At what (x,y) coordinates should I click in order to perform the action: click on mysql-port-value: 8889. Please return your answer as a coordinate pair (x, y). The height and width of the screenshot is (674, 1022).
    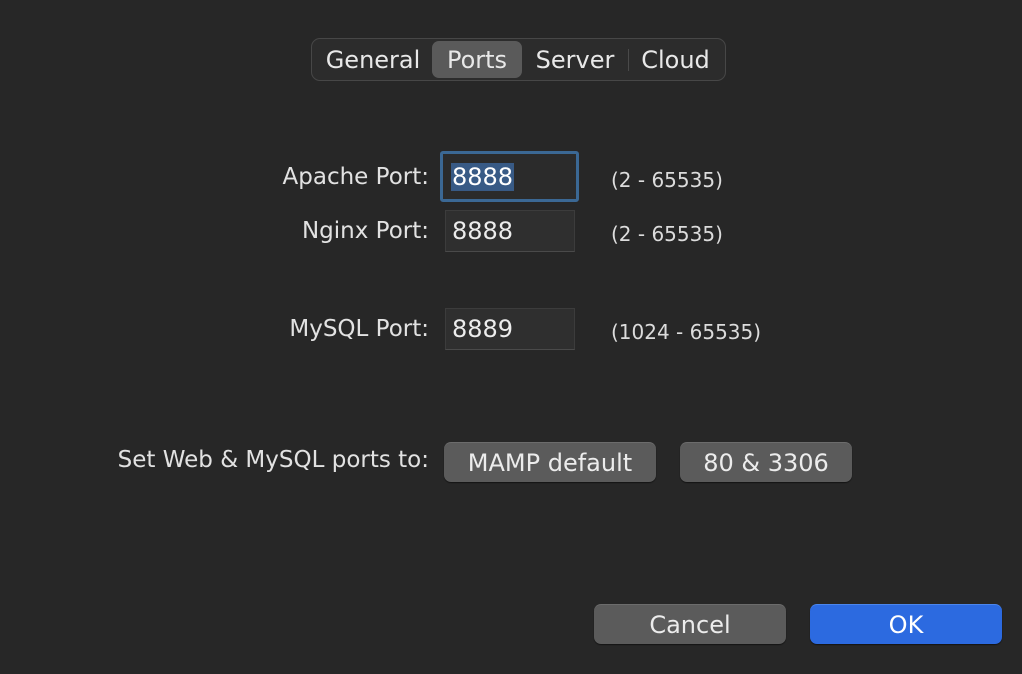
    Looking at the image, I should click on (483, 329).